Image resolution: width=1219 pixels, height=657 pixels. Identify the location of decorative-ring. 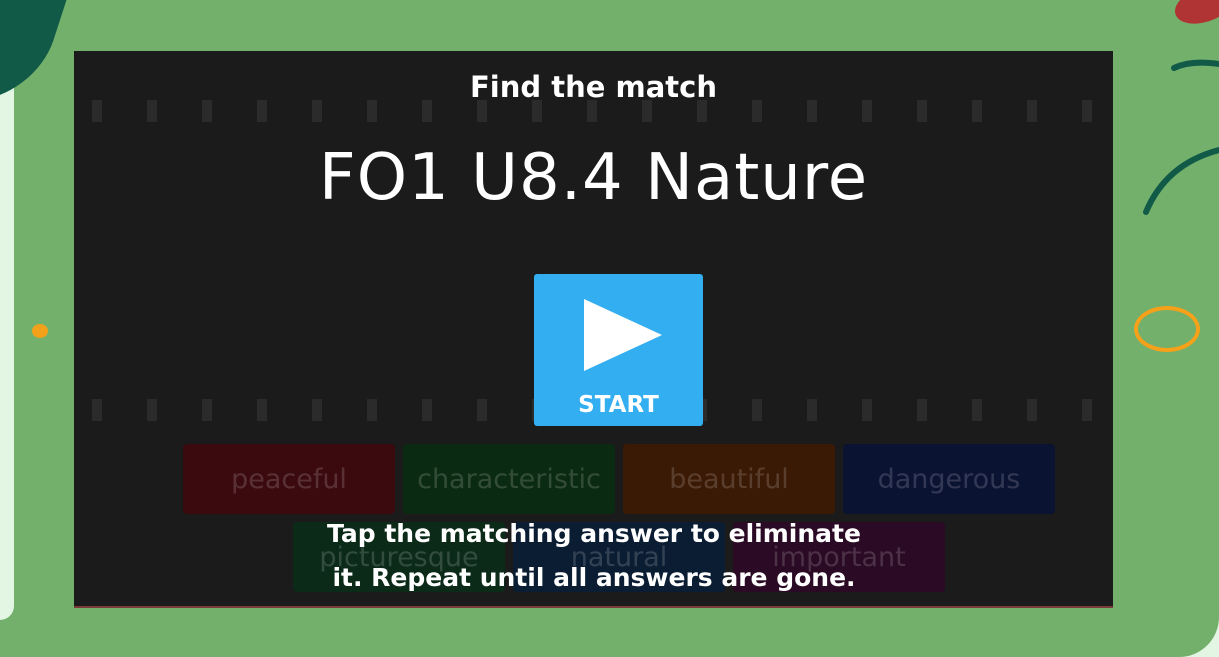
(1167, 329).